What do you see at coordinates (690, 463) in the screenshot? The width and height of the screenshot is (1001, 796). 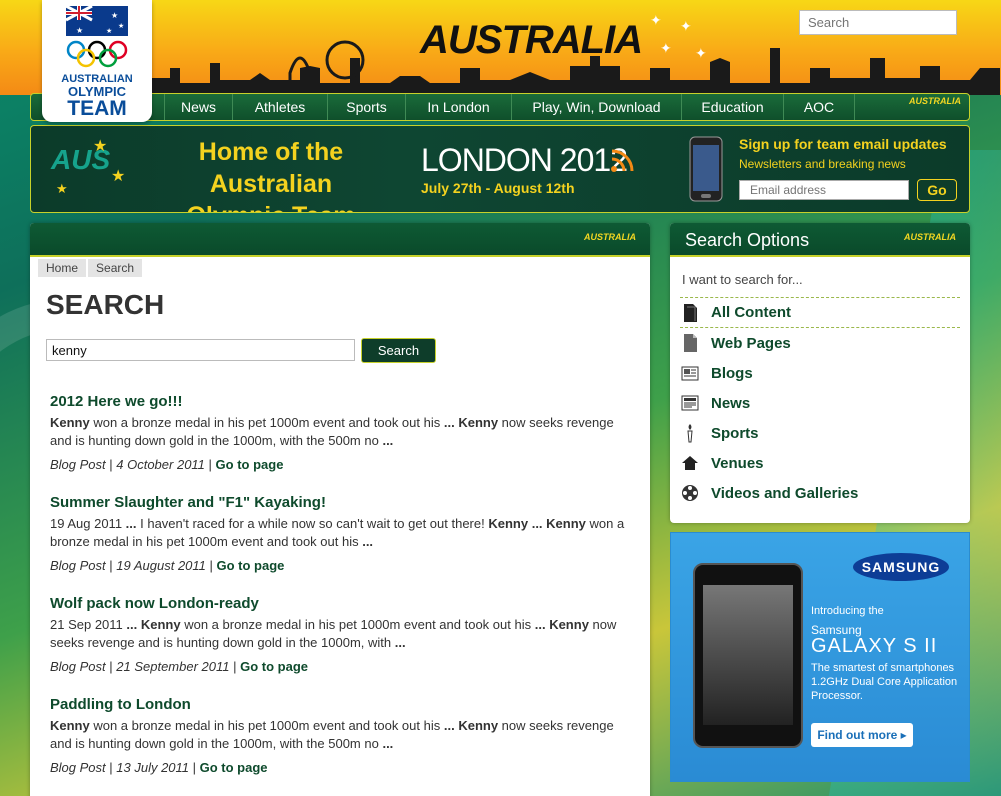 I see `home-icon` at bounding box center [690, 463].